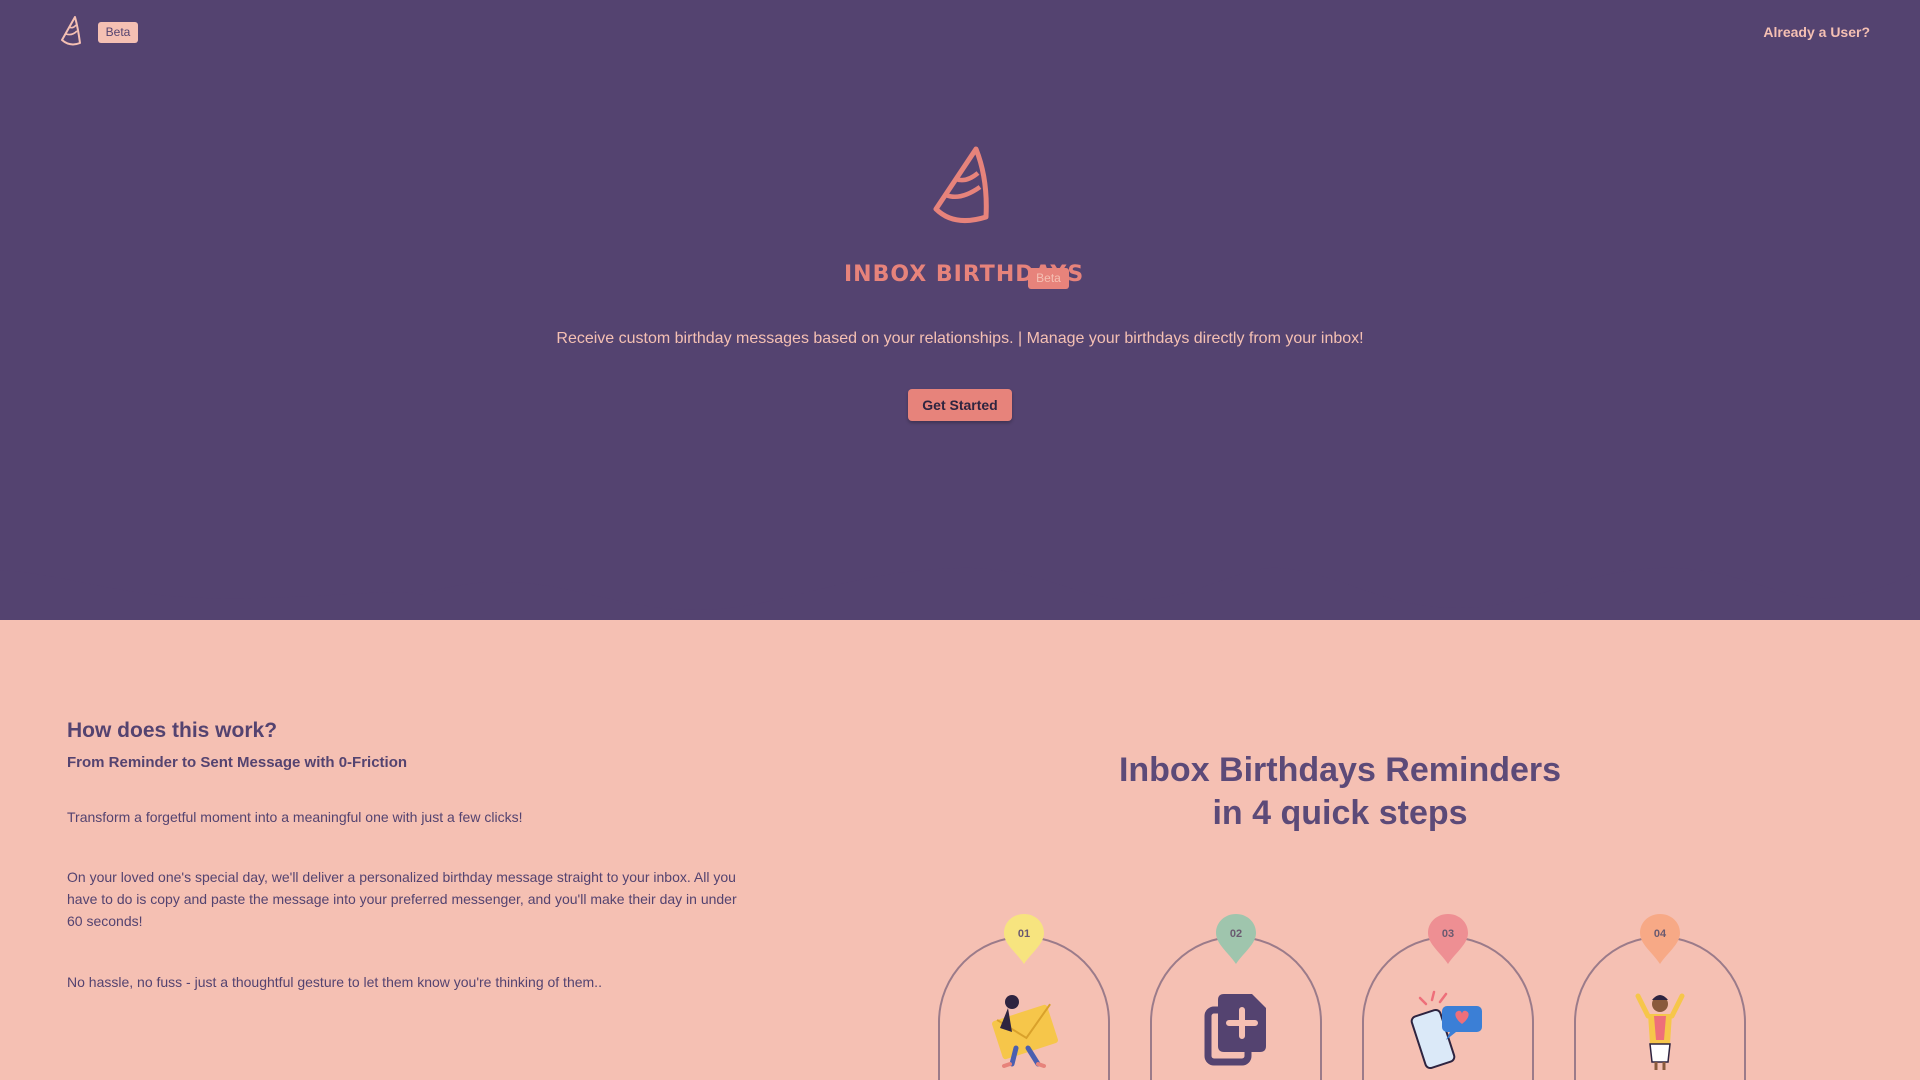 The height and width of the screenshot is (1080, 1920). Describe the element at coordinates (1816, 32) in the screenshot. I see `already-user-link: Already a User?` at that location.